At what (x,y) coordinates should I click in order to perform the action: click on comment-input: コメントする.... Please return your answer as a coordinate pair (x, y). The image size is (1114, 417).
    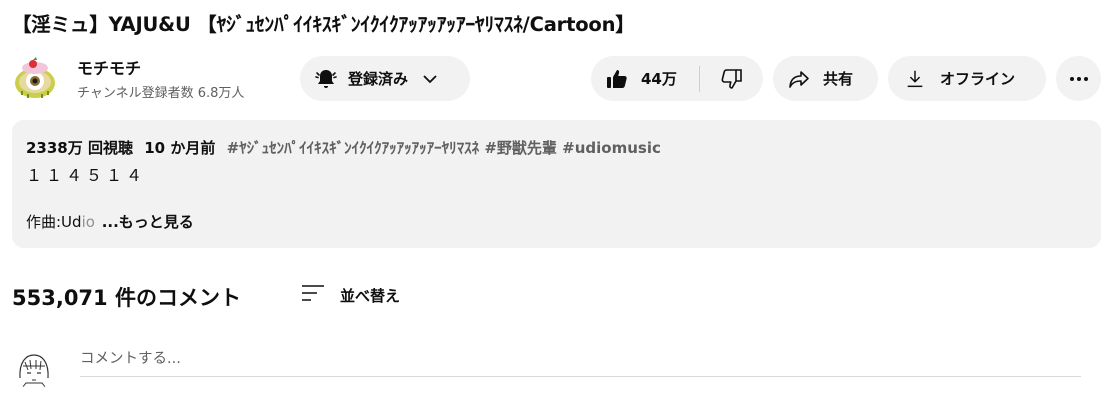
    Looking at the image, I should click on (580, 361).